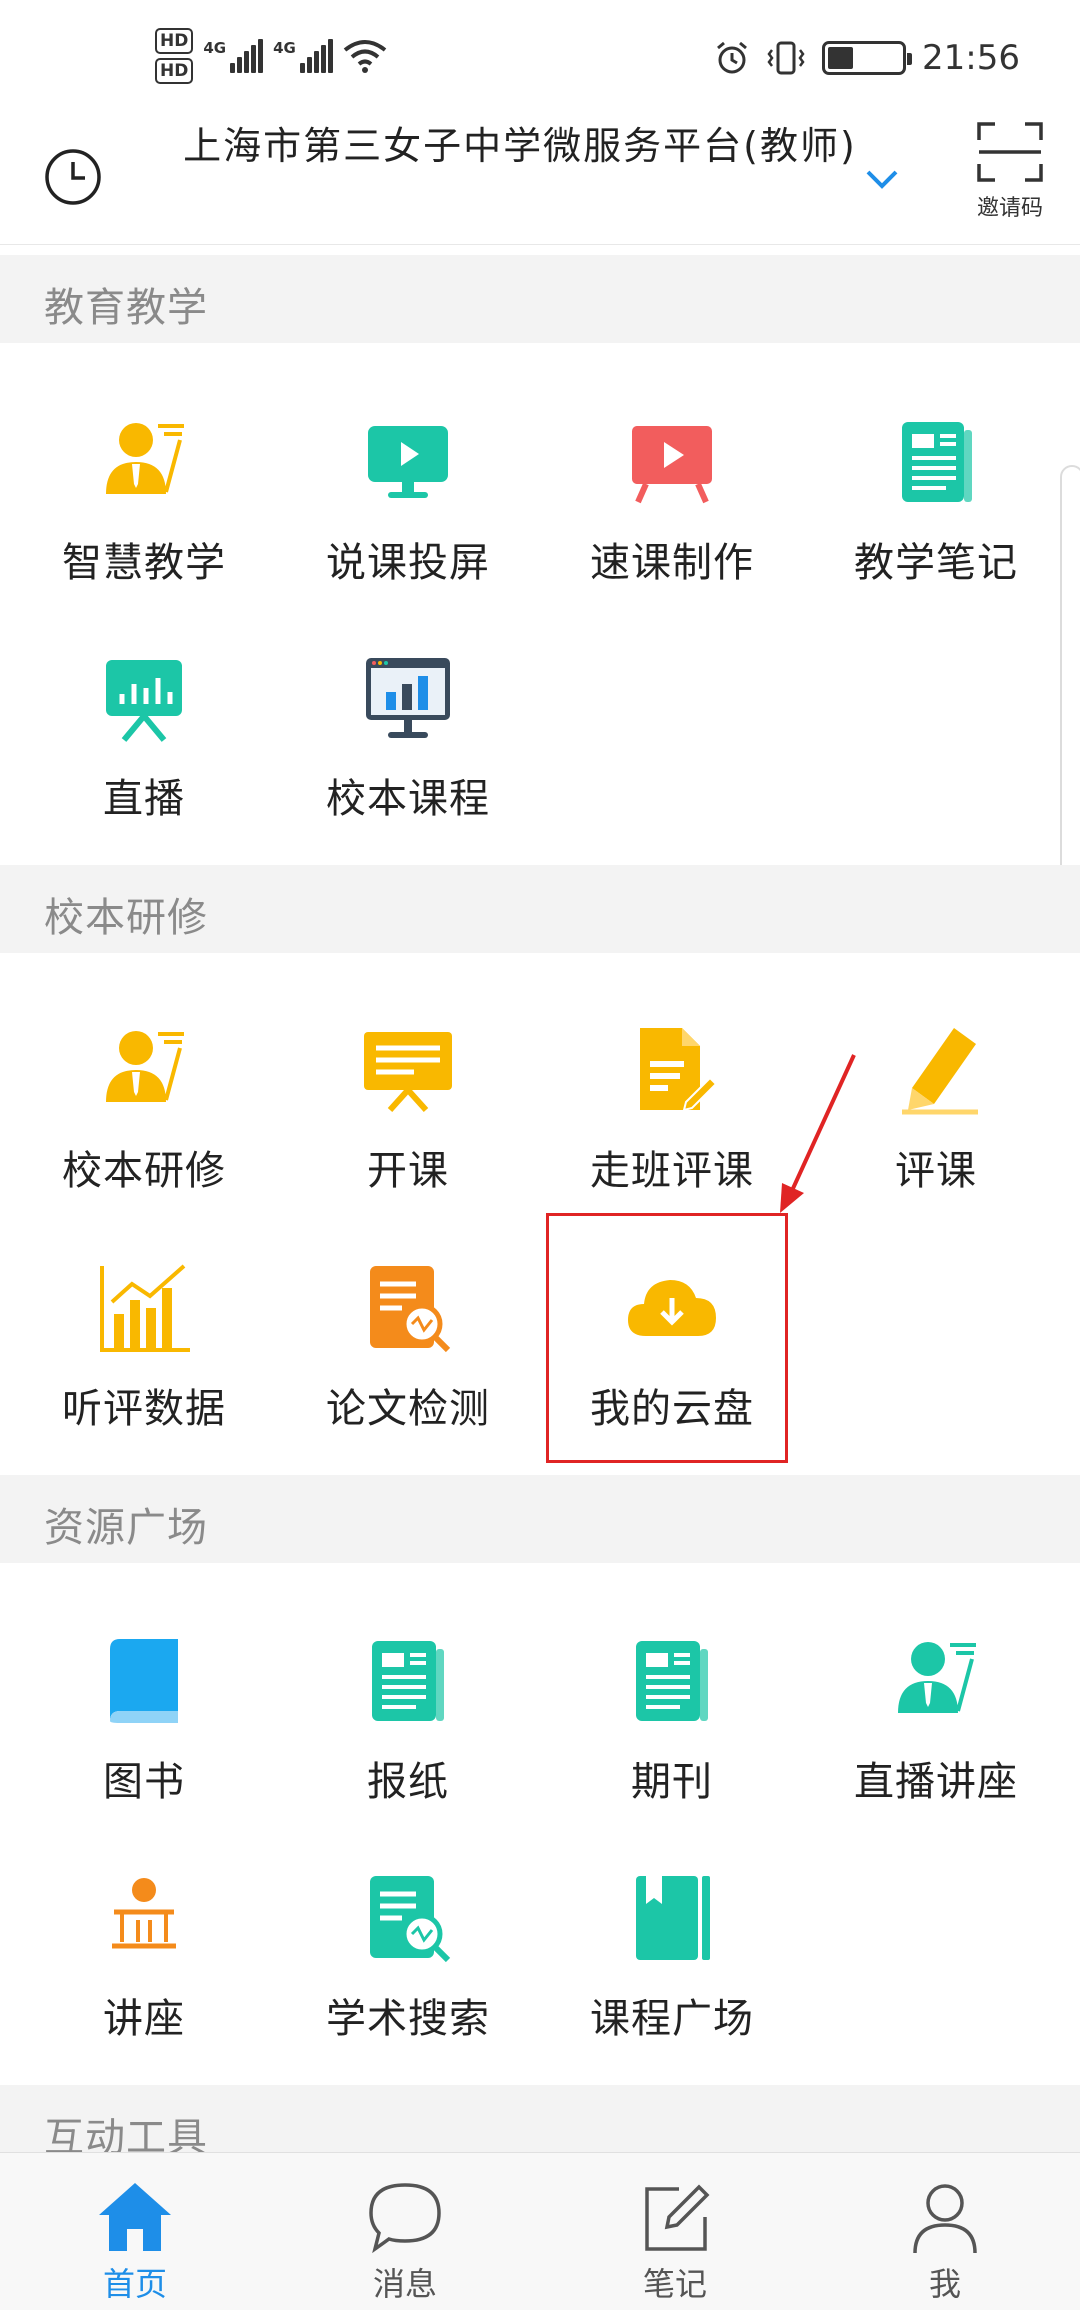 This screenshot has width=1080, height=2310. I want to click on nav-messages: 消息, so click(405, 2231).